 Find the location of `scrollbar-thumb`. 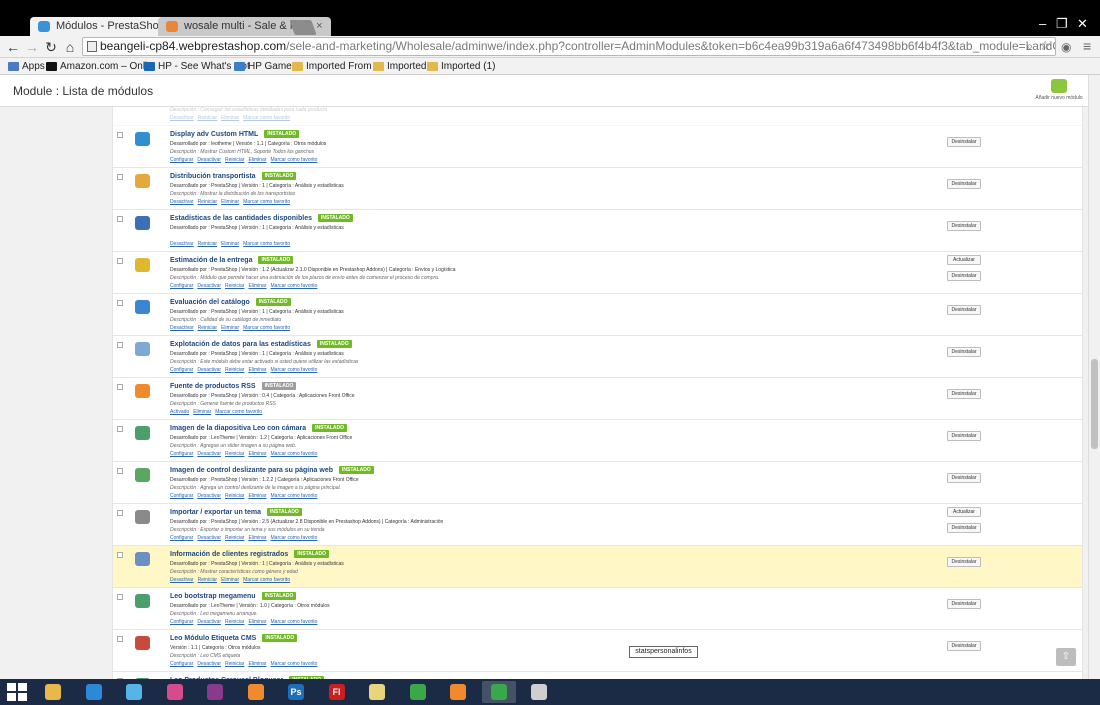

scrollbar-thumb is located at coordinates (1094, 404).